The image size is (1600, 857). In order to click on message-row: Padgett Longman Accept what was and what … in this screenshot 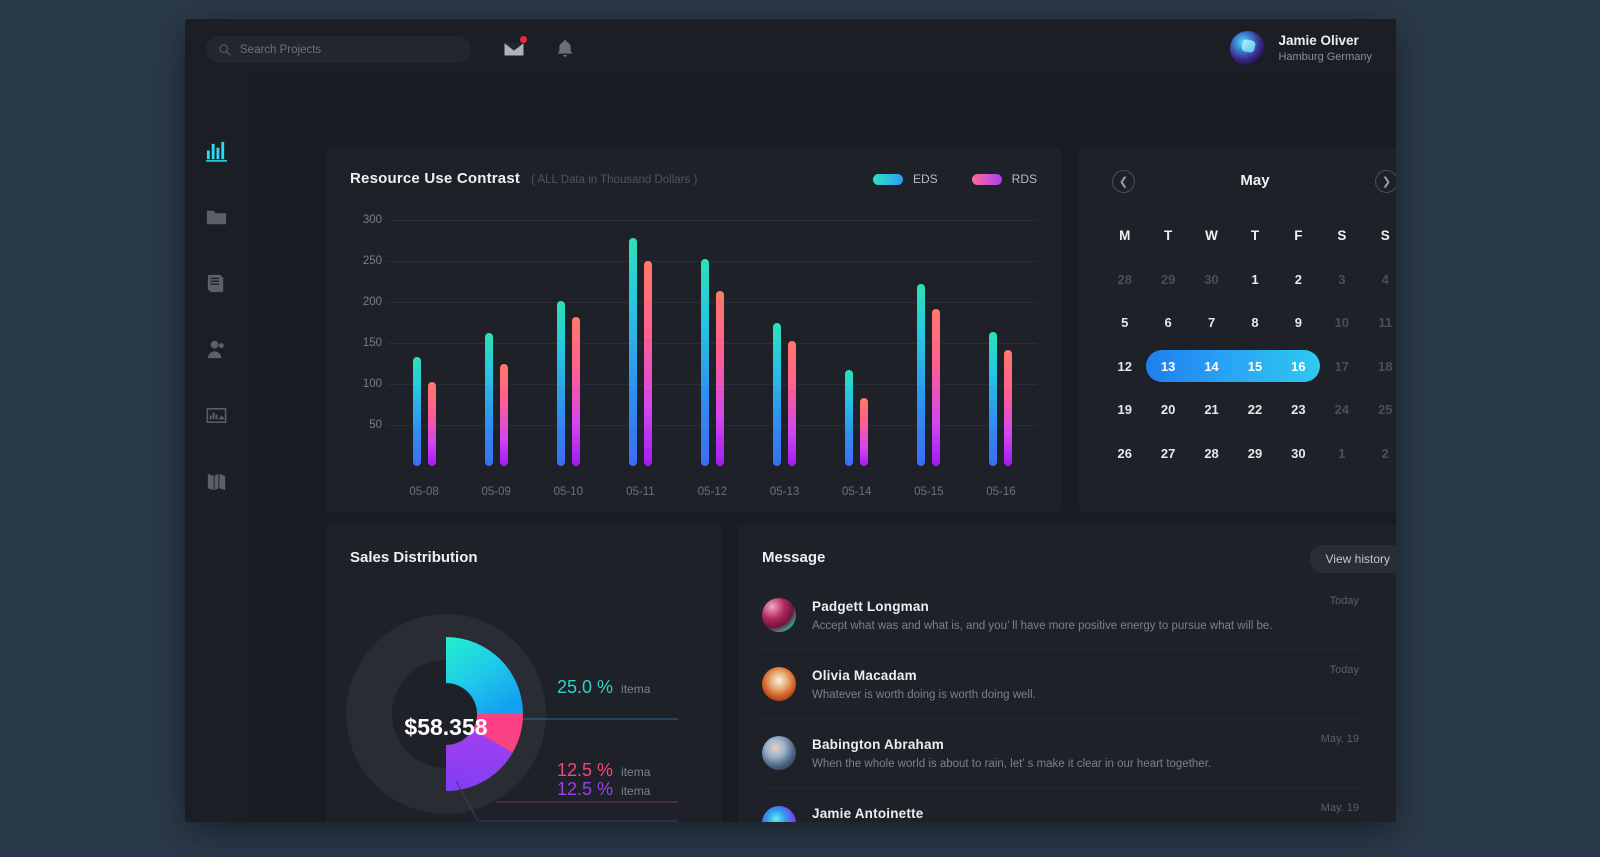, I will do `click(1060, 615)`.